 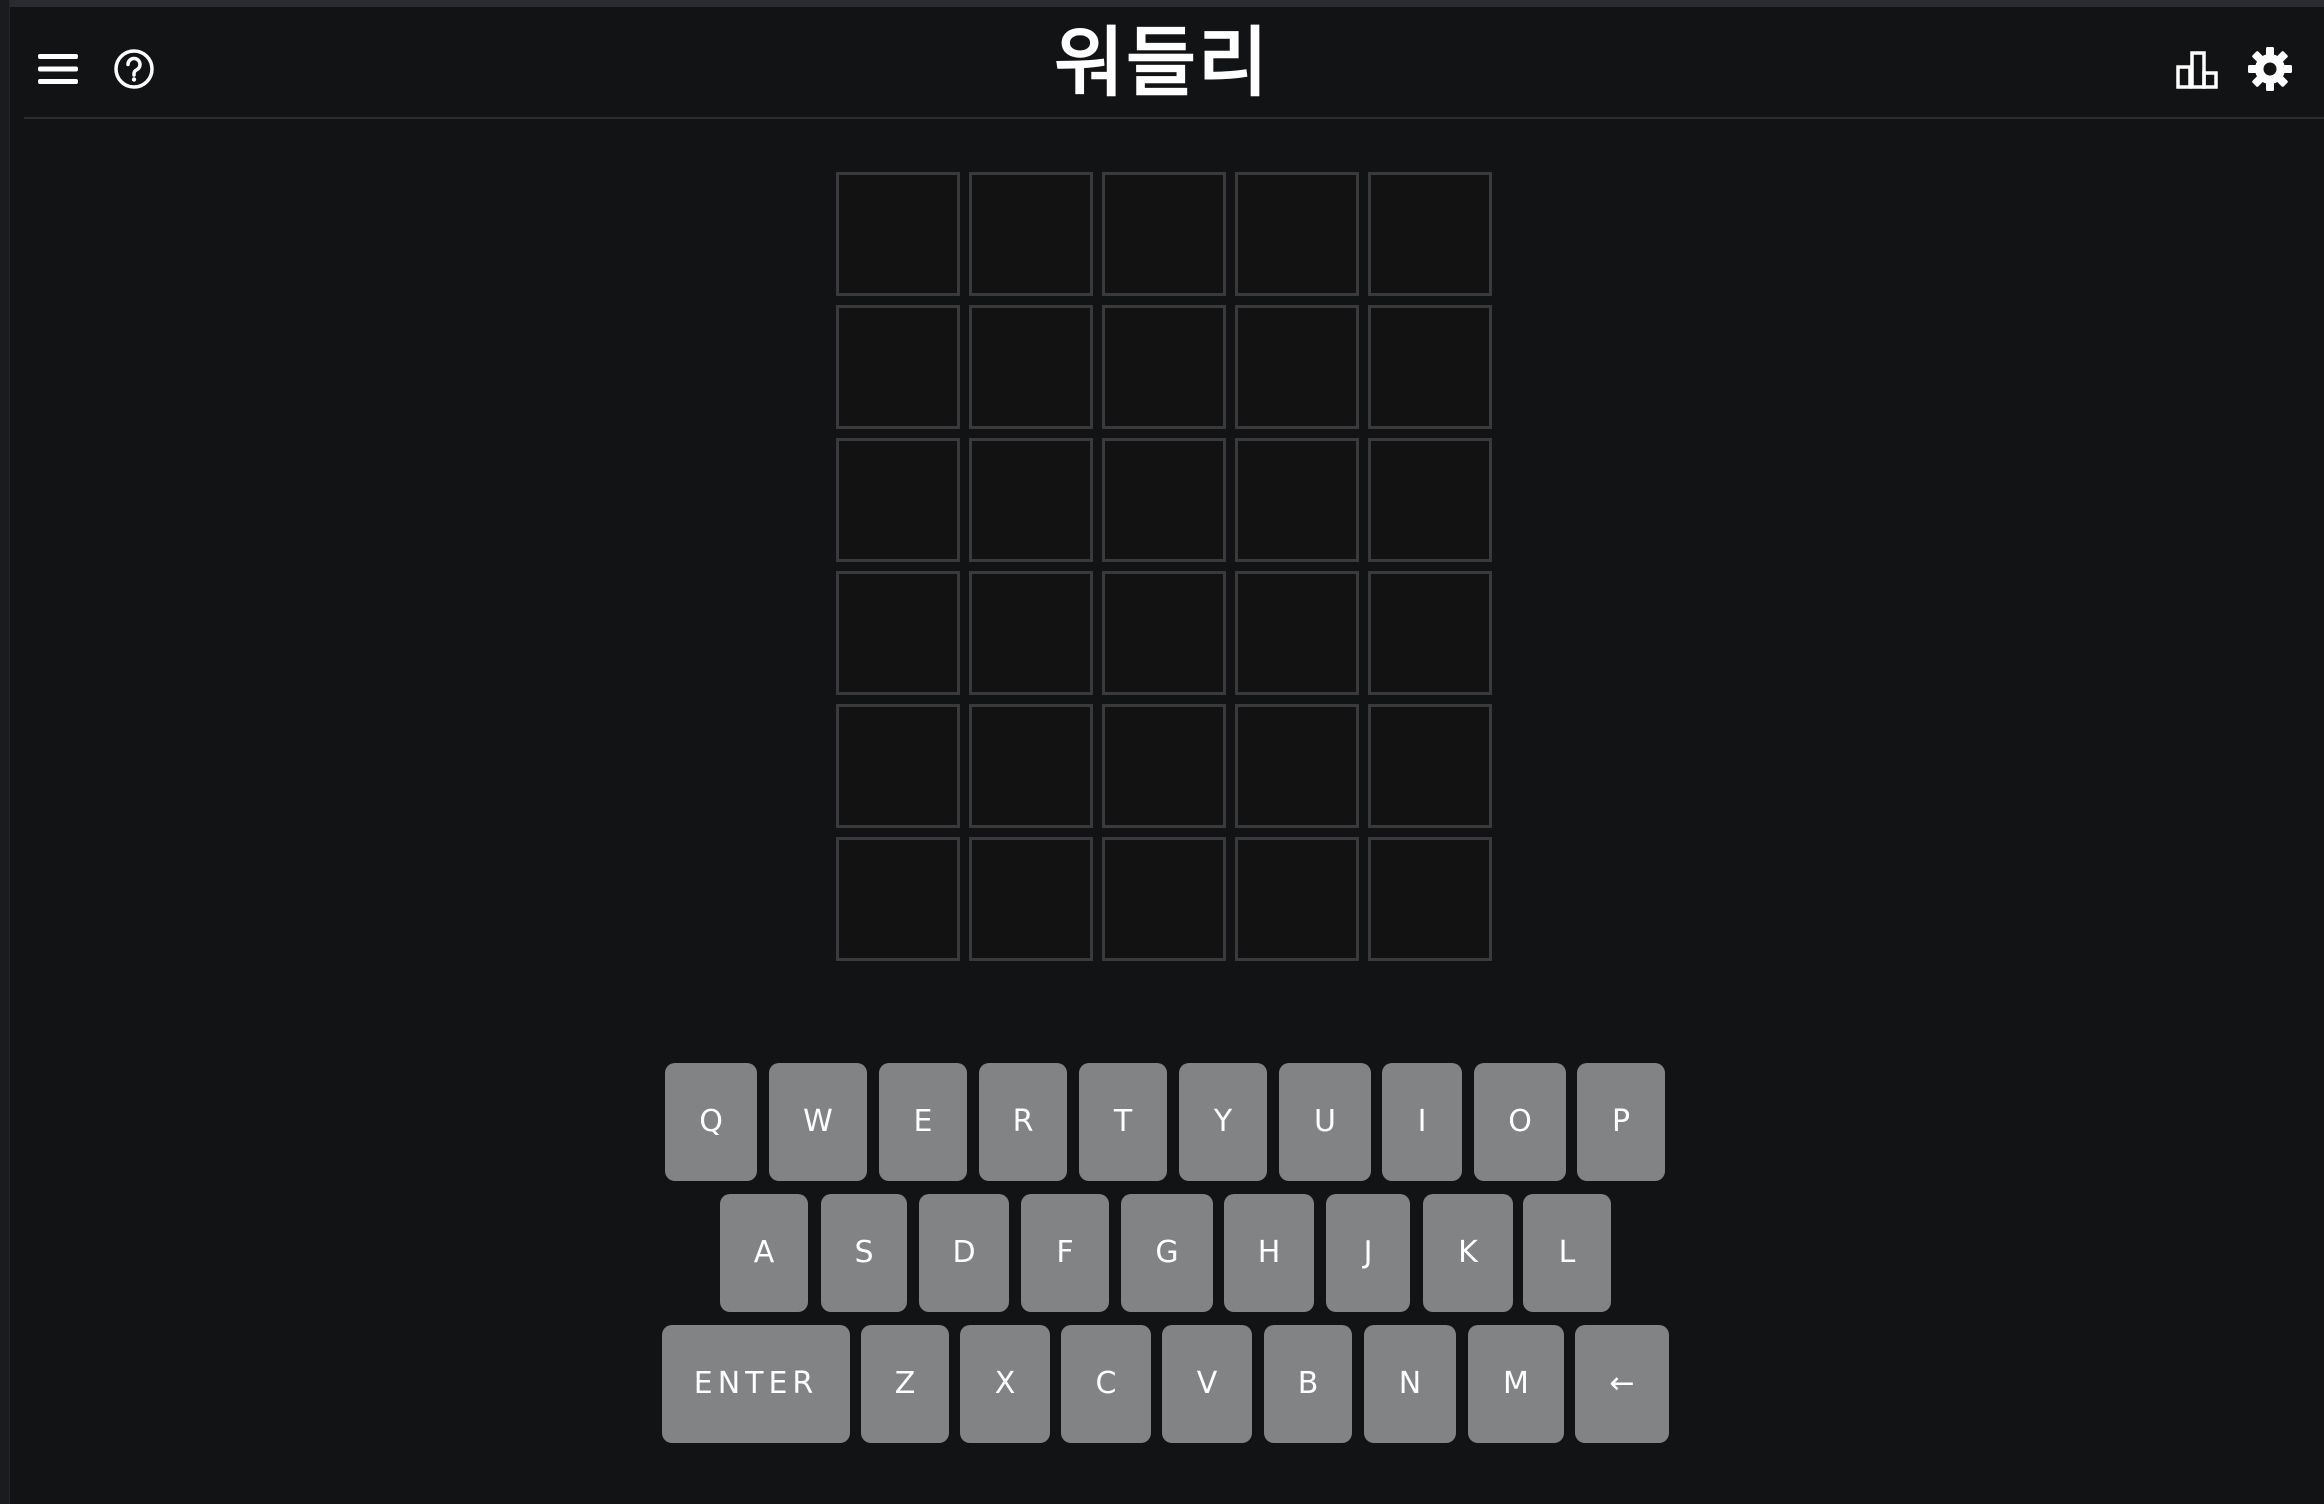 I want to click on tile-r6-c3, so click(x=1164, y=899).